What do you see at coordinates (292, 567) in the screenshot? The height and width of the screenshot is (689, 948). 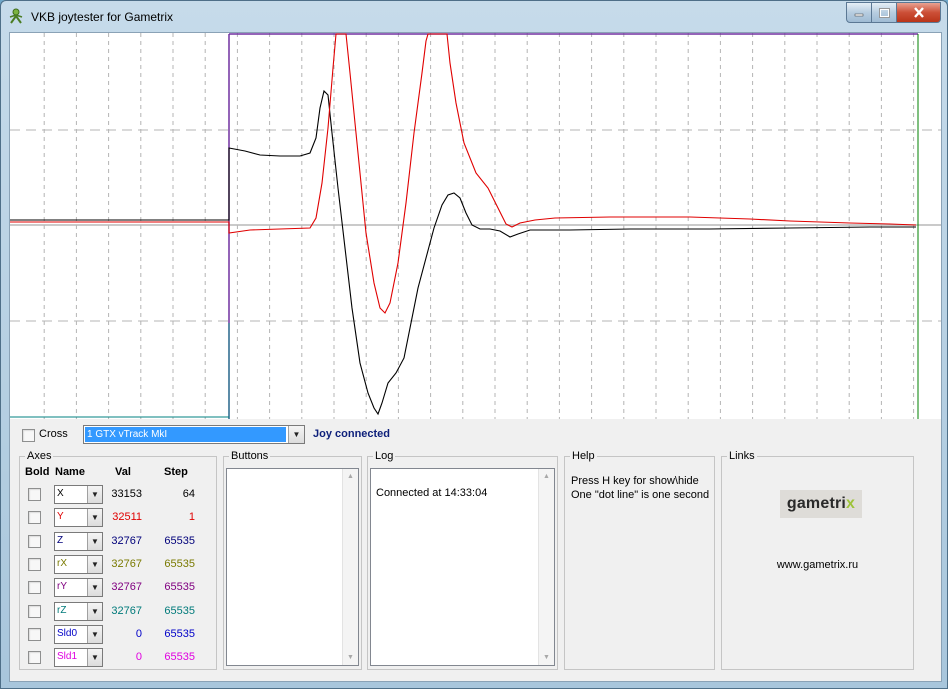 I see `buttons-list: ▲ ▼` at bounding box center [292, 567].